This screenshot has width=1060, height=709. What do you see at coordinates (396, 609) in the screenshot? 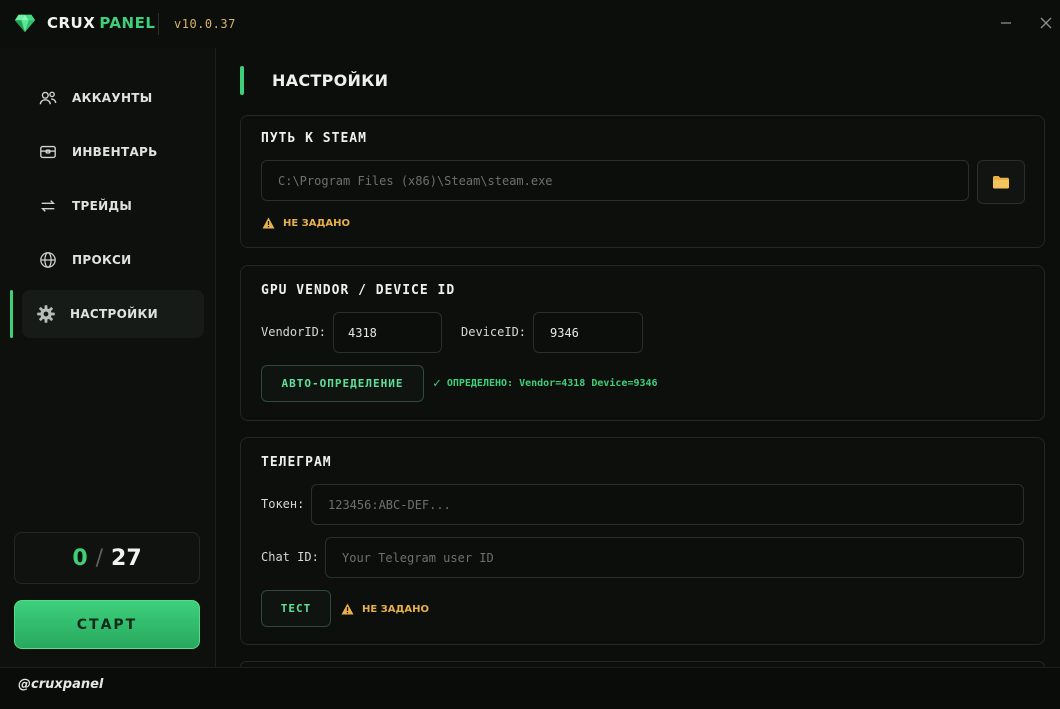
I see `telegram-status-text: НЕ ЗАДАНО` at bounding box center [396, 609].